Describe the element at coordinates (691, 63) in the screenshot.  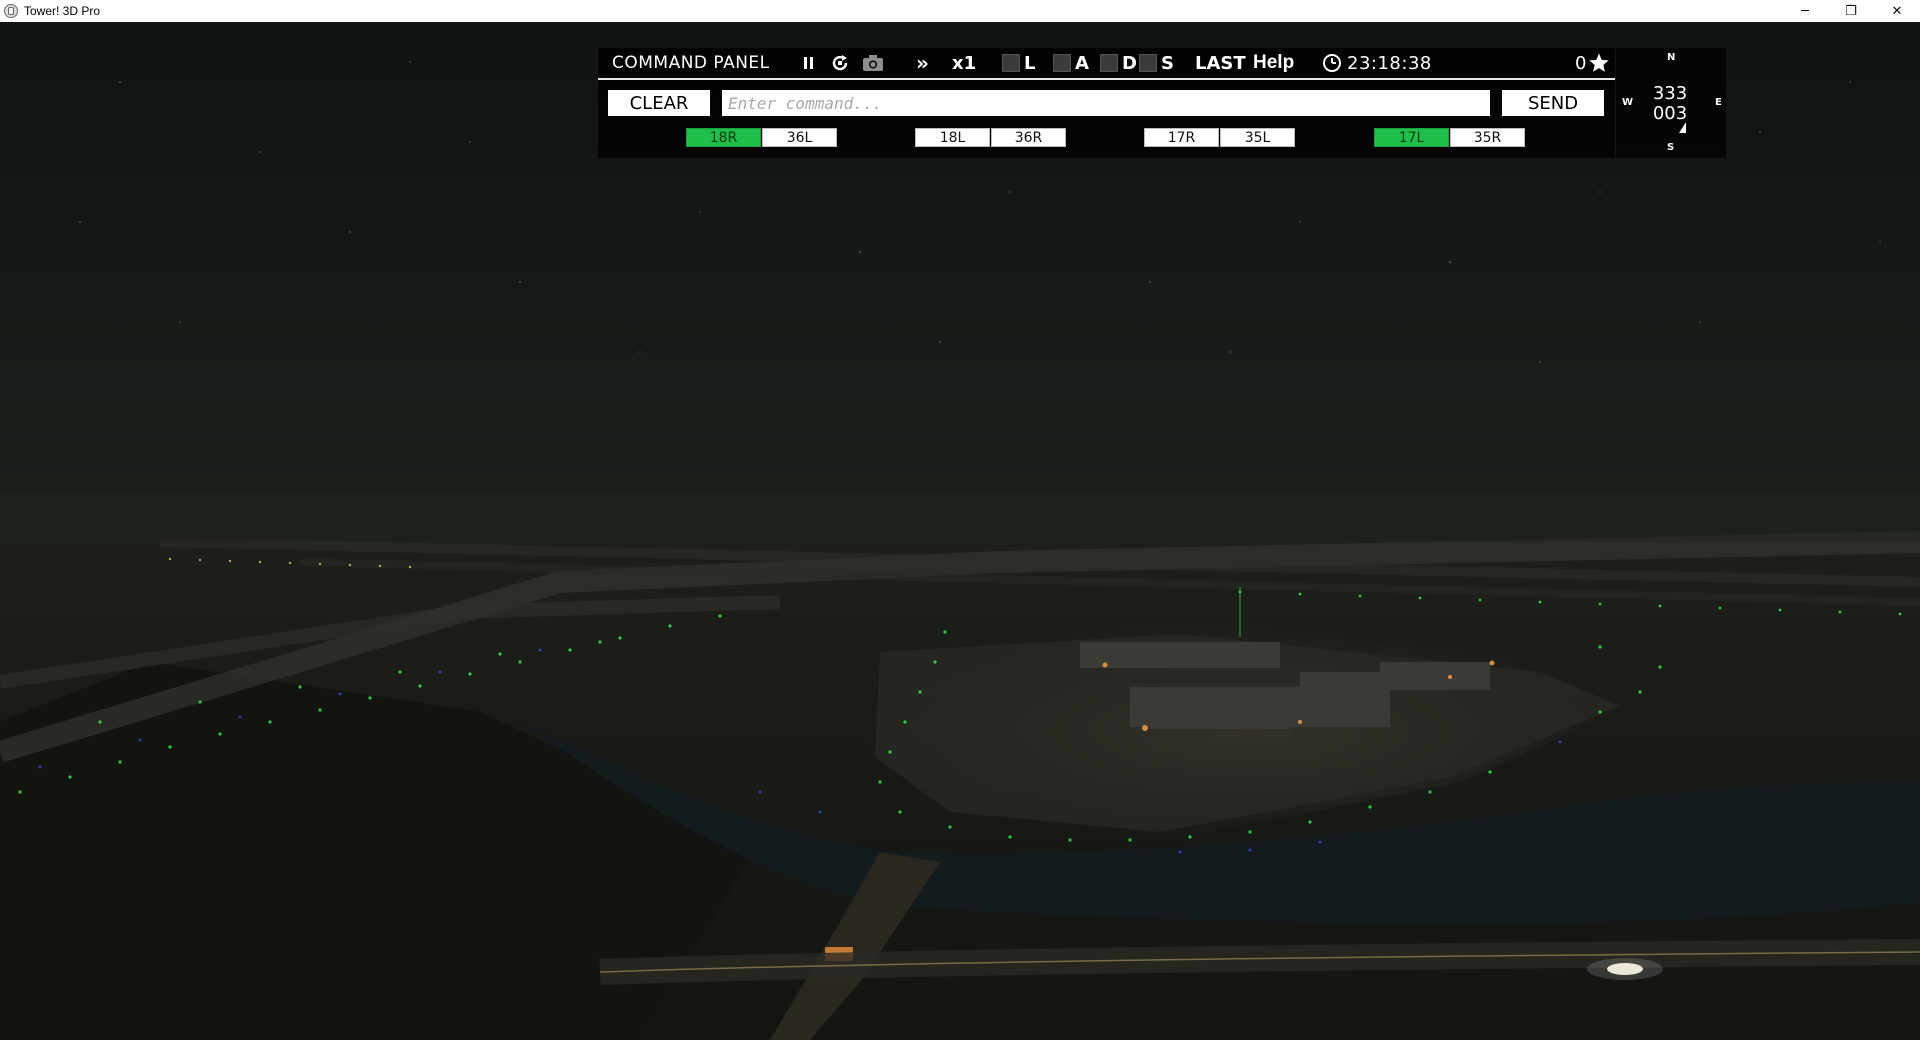
I see `panel-title: COMMAND PANEL` at that location.